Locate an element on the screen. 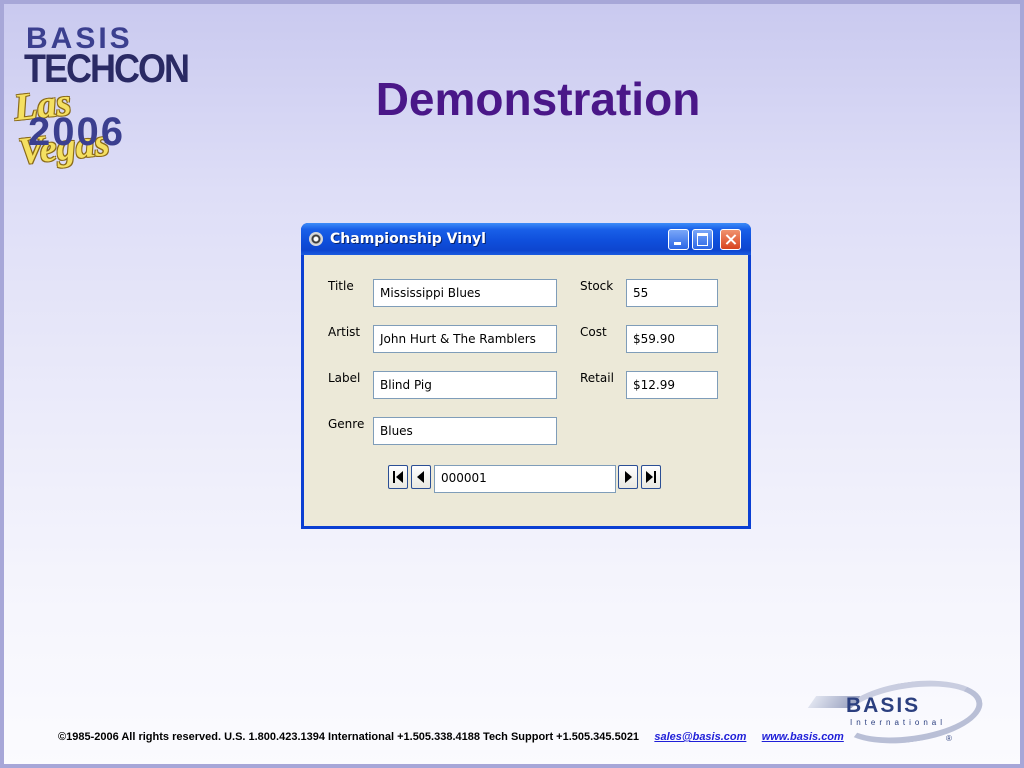  retail-field: $12.99 is located at coordinates (672, 385).